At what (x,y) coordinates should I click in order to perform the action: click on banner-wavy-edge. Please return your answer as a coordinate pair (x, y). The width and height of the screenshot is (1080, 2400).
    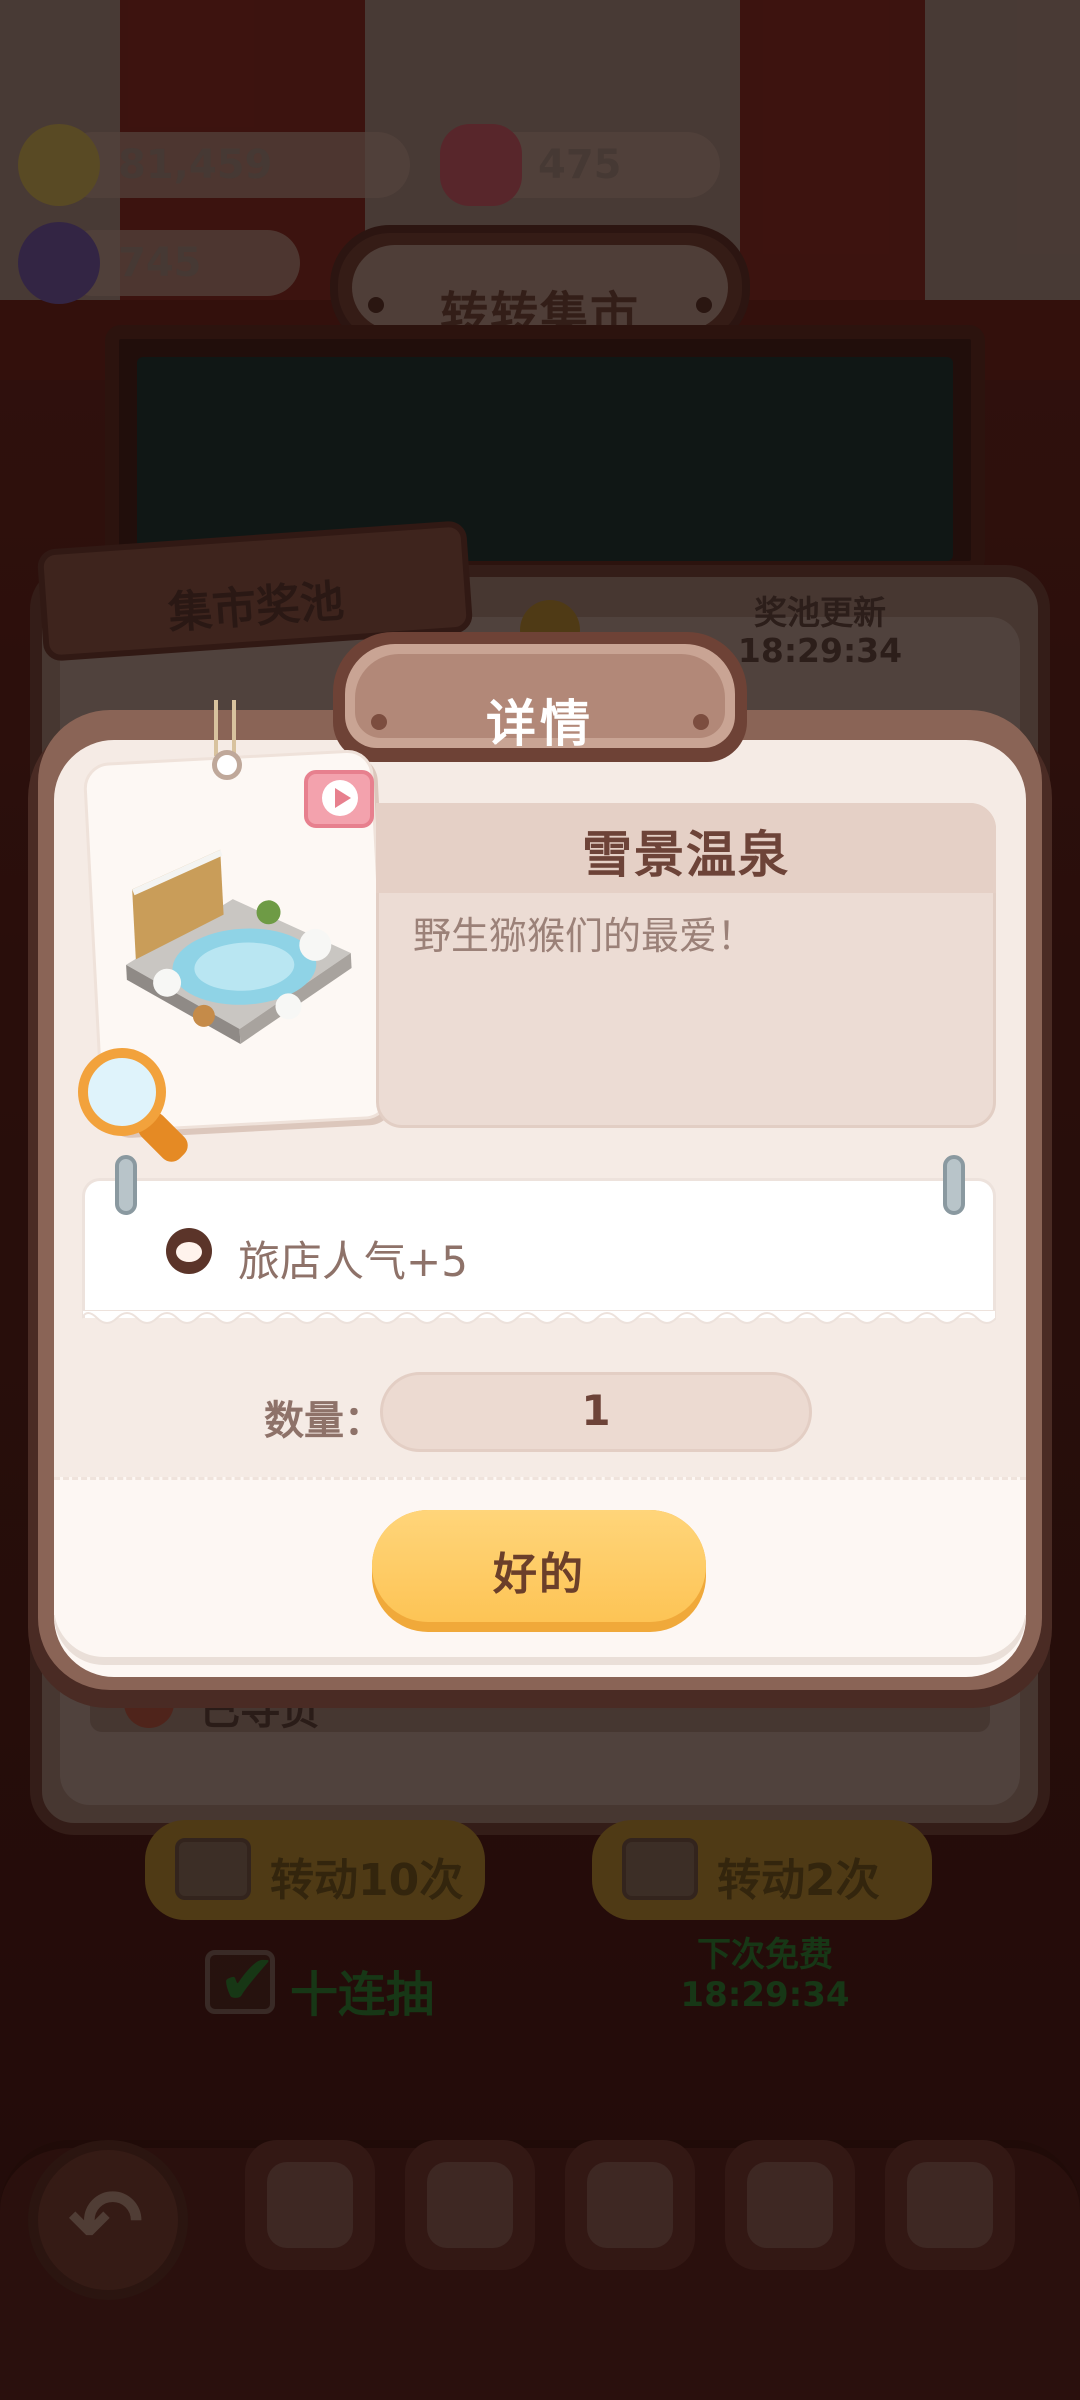
    Looking at the image, I should click on (539, 1317).